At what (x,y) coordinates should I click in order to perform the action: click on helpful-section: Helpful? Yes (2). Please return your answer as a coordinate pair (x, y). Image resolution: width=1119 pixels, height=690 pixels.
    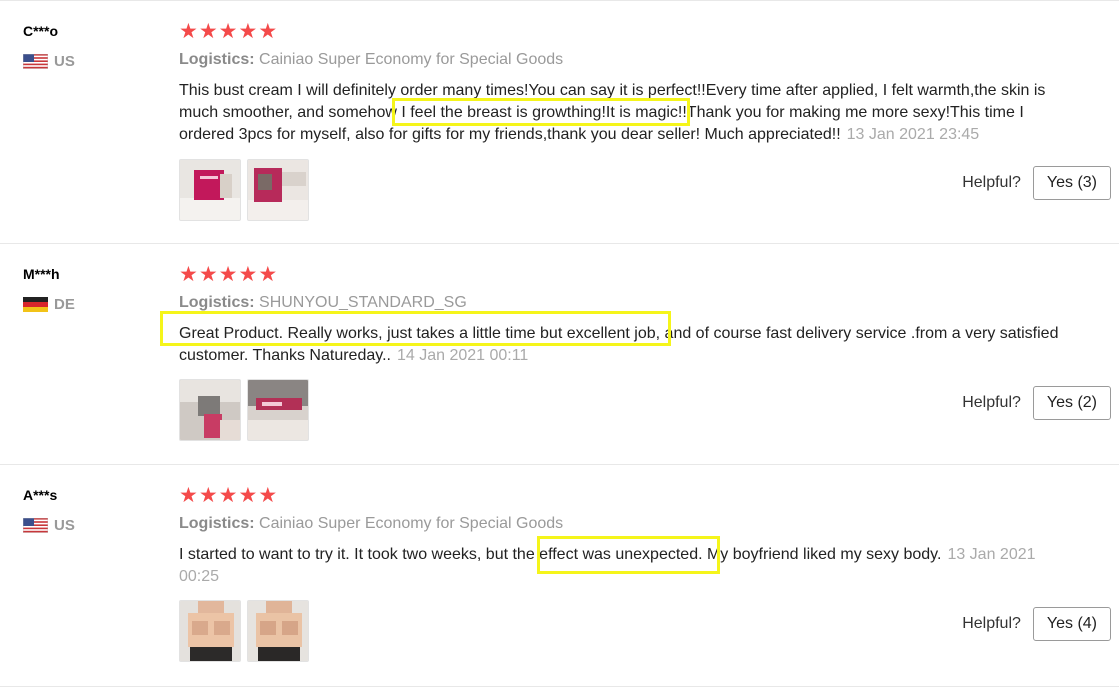
    Looking at the image, I should click on (1036, 403).